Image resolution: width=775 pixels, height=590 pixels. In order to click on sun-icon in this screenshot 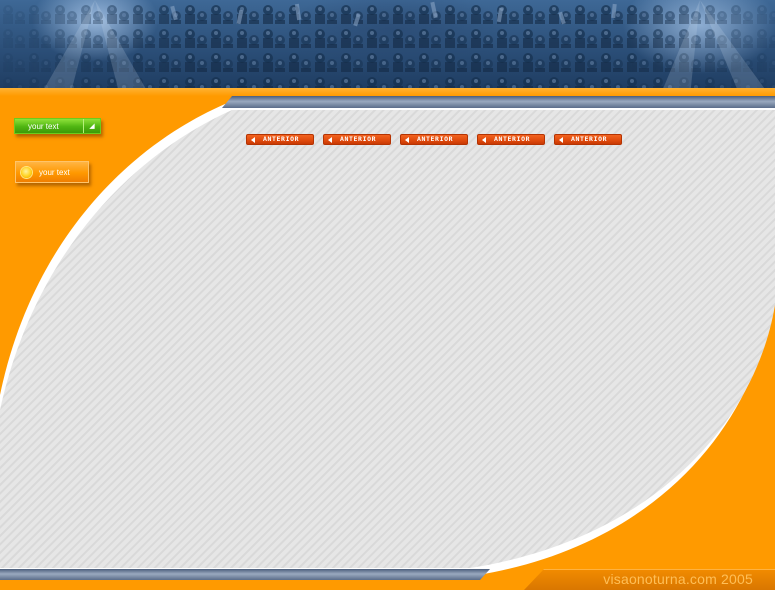, I will do `click(26, 172)`.